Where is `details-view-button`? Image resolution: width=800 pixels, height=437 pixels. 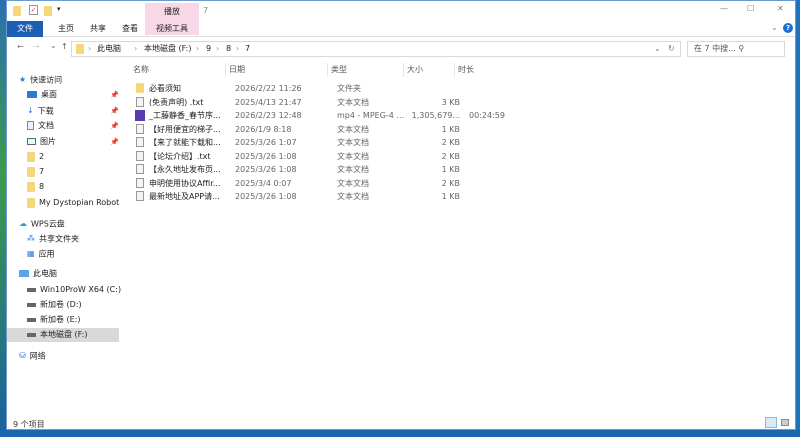
details-view-button is located at coordinates (771, 422).